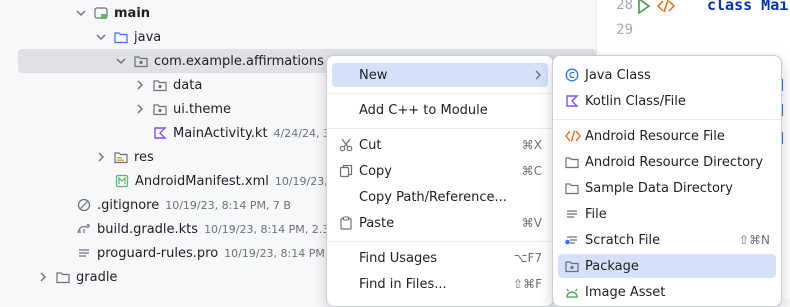 This screenshot has height=307, width=790. What do you see at coordinates (301, 133) in the screenshot?
I see `file-meta: 4/24/24, 3` at bounding box center [301, 133].